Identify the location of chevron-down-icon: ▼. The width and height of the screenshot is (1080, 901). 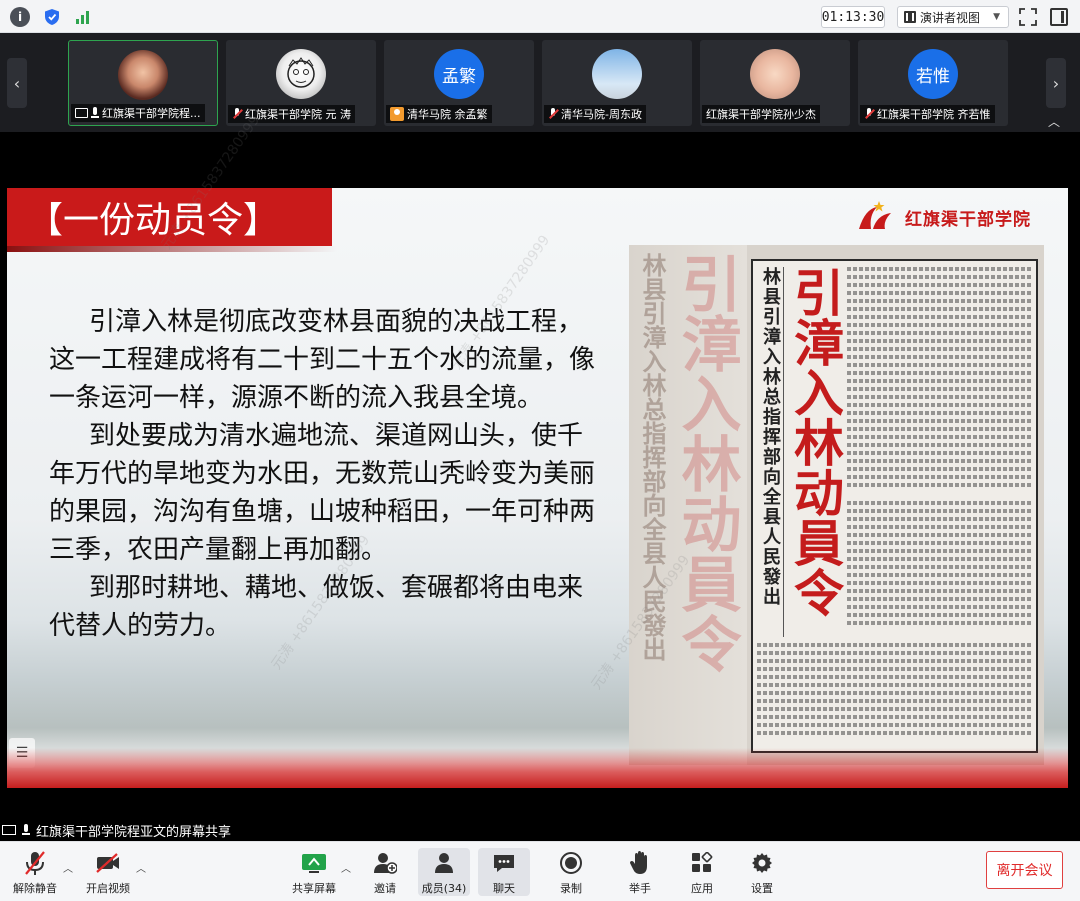
(996, 17).